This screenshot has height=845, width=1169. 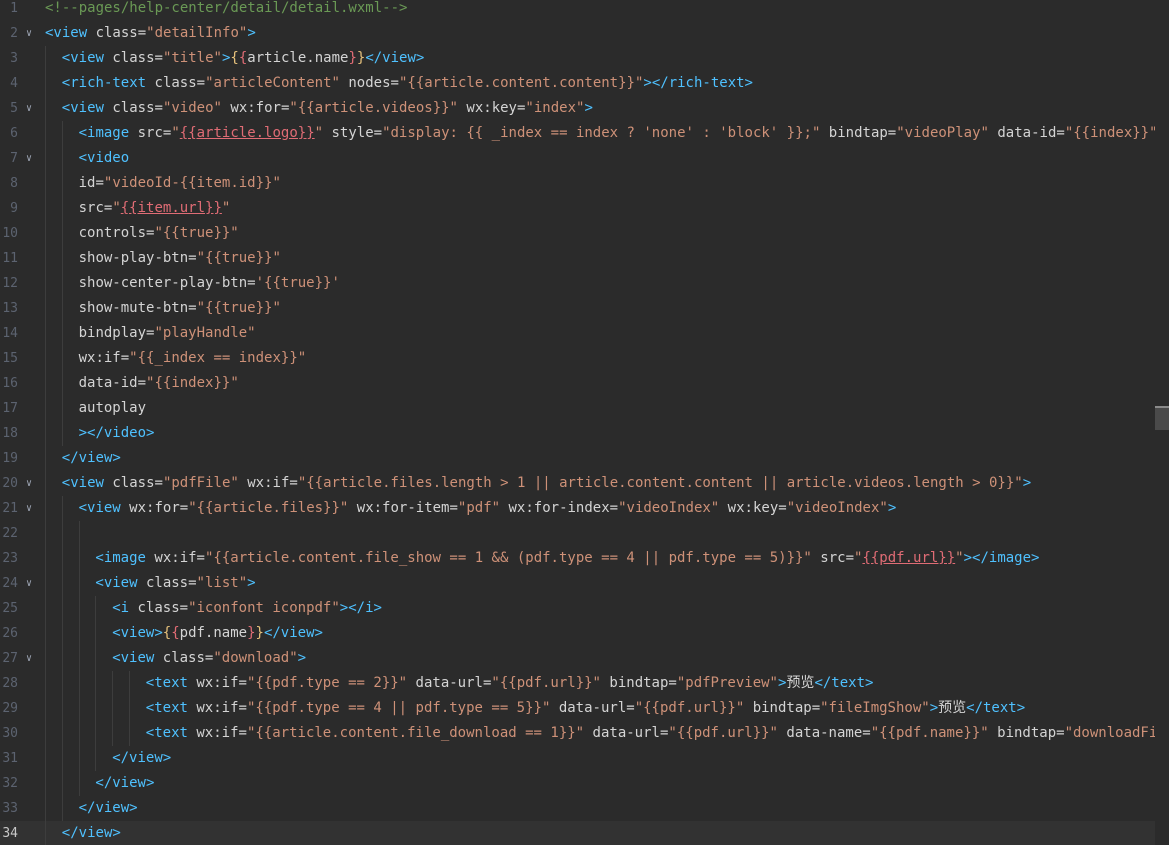 What do you see at coordinates (171, 208) in the screenshot?
I see `code-token: {{item.url}}` at bounding box center [171, 208].